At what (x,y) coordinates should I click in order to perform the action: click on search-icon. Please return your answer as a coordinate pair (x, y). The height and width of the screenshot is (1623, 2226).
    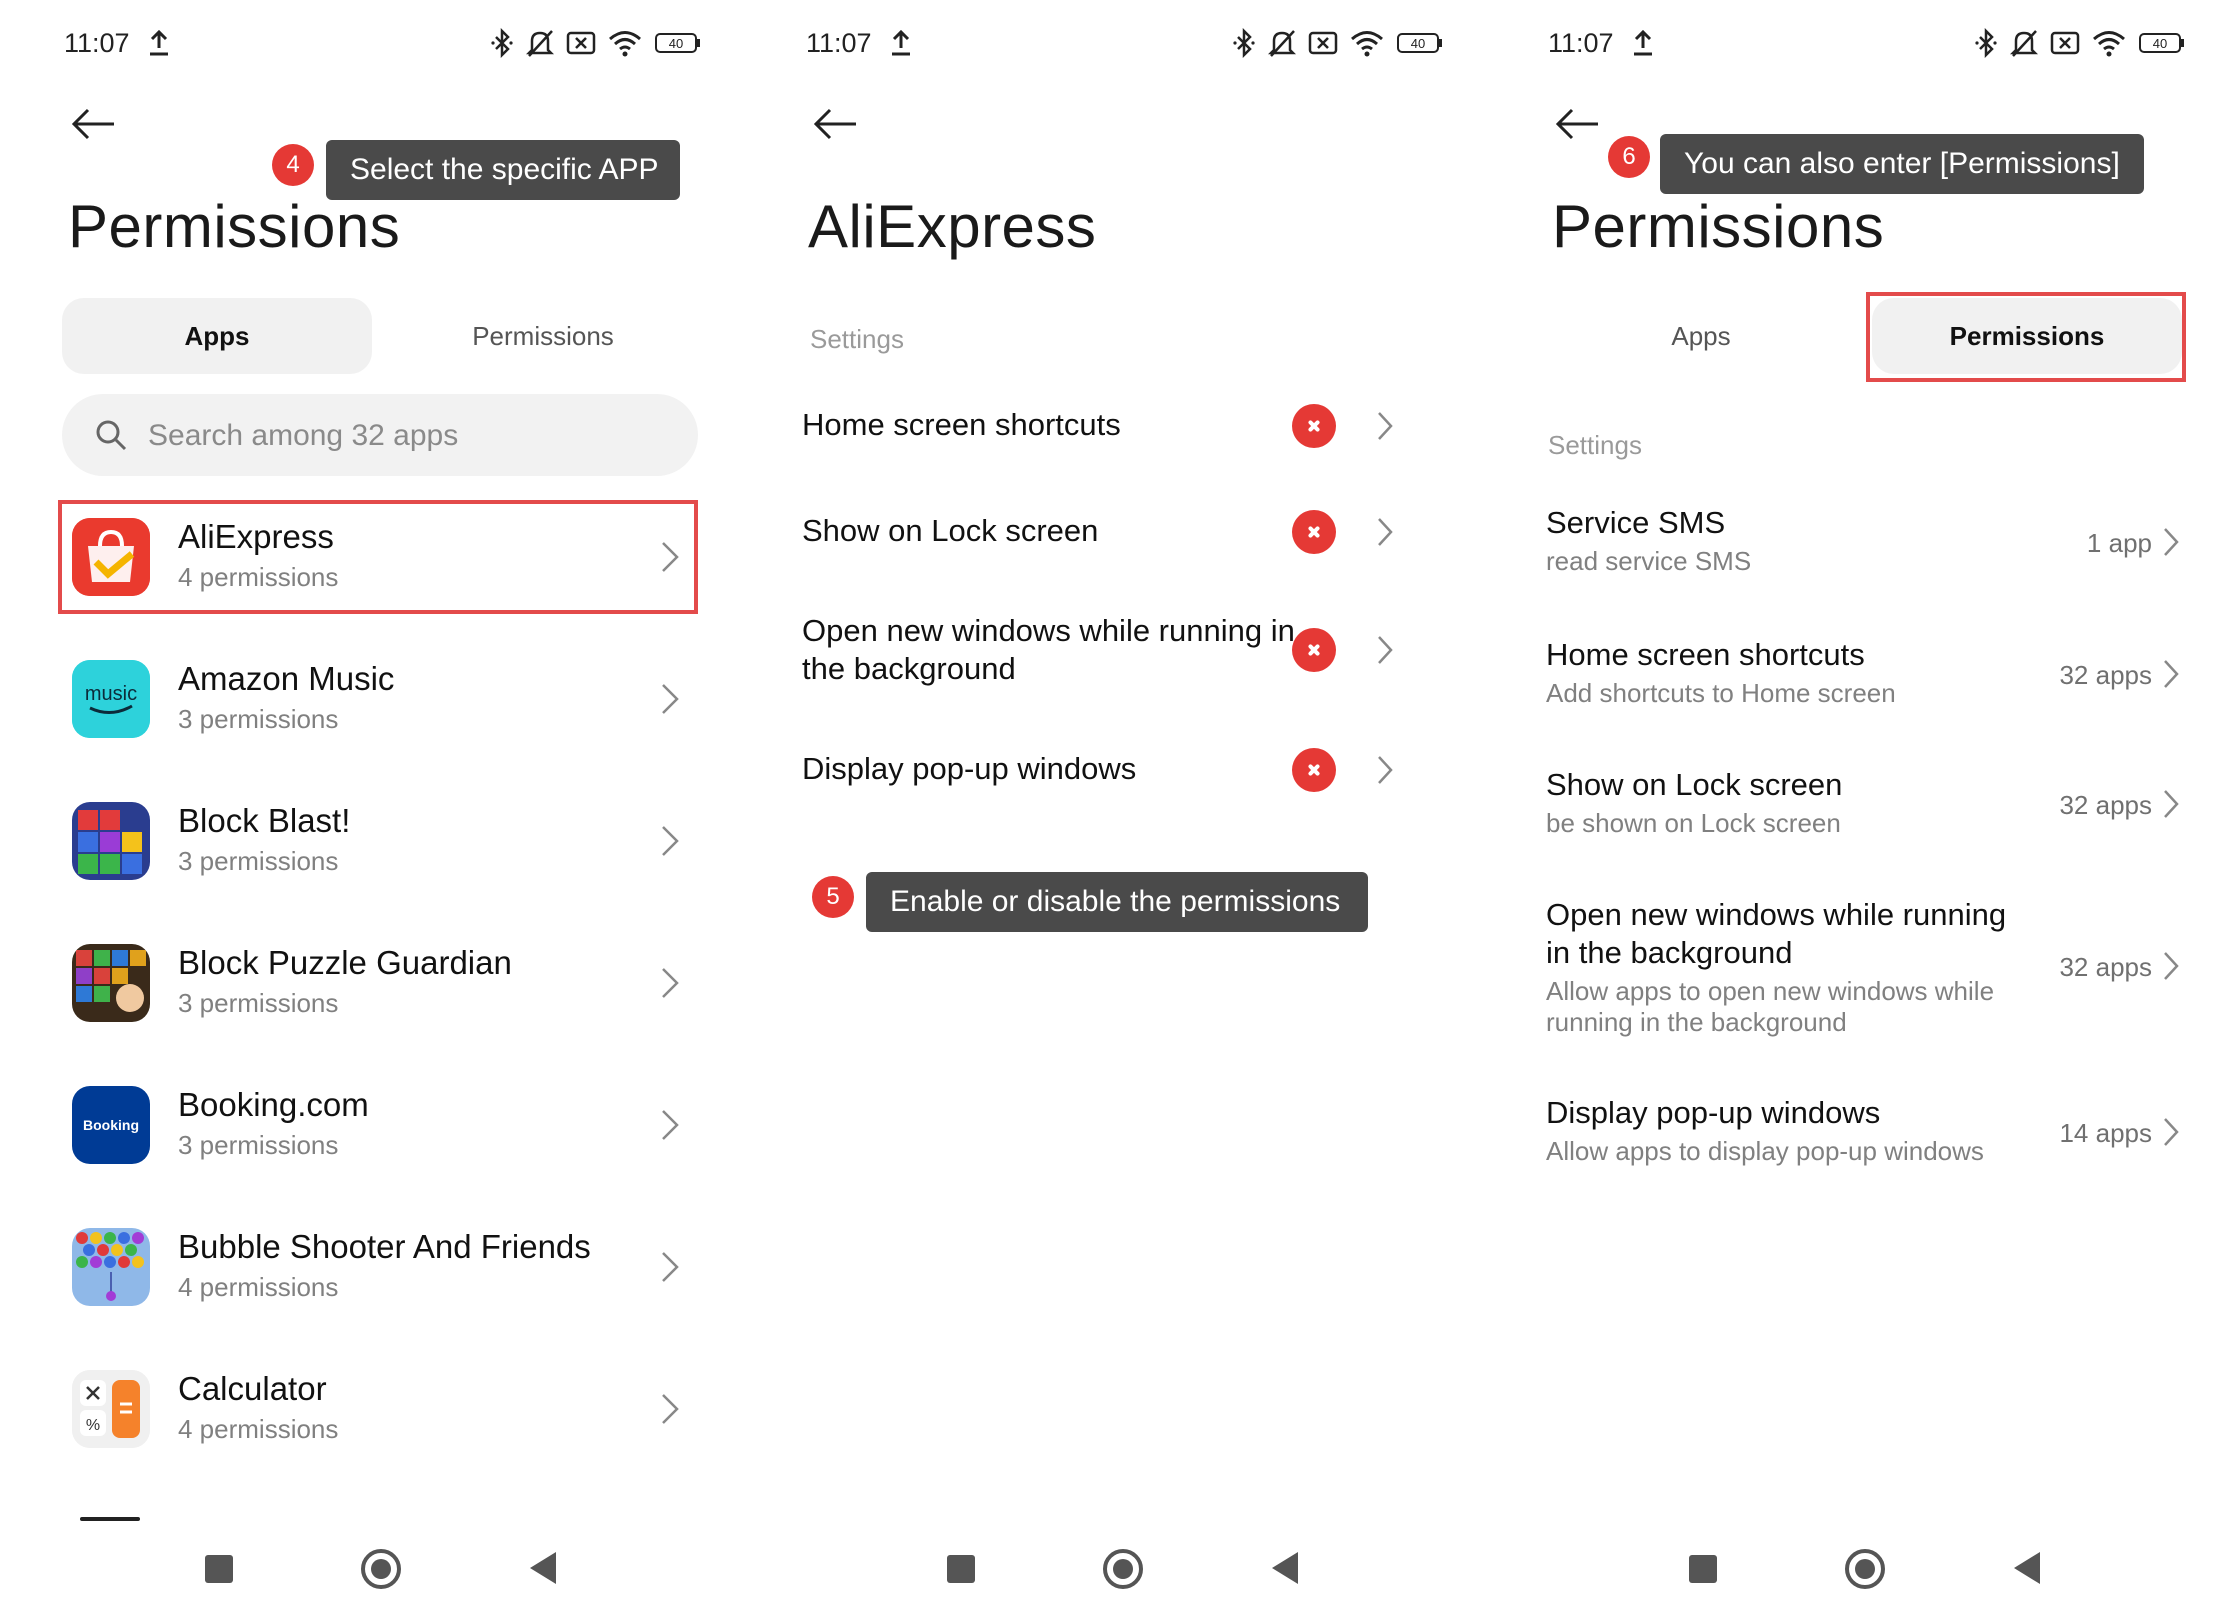
    Looking at the image, I should click on (111, 435).